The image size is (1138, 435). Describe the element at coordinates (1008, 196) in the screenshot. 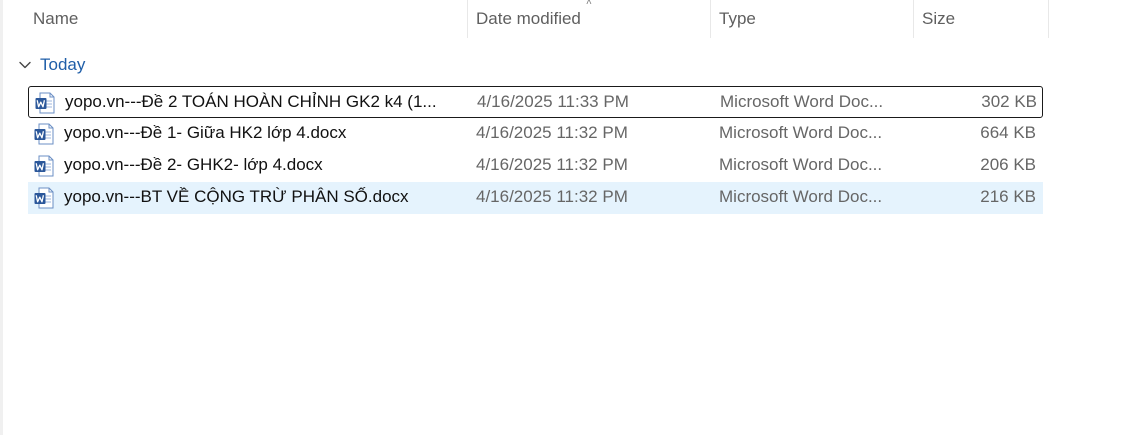

I see `file-size: 216 KB` at that location.